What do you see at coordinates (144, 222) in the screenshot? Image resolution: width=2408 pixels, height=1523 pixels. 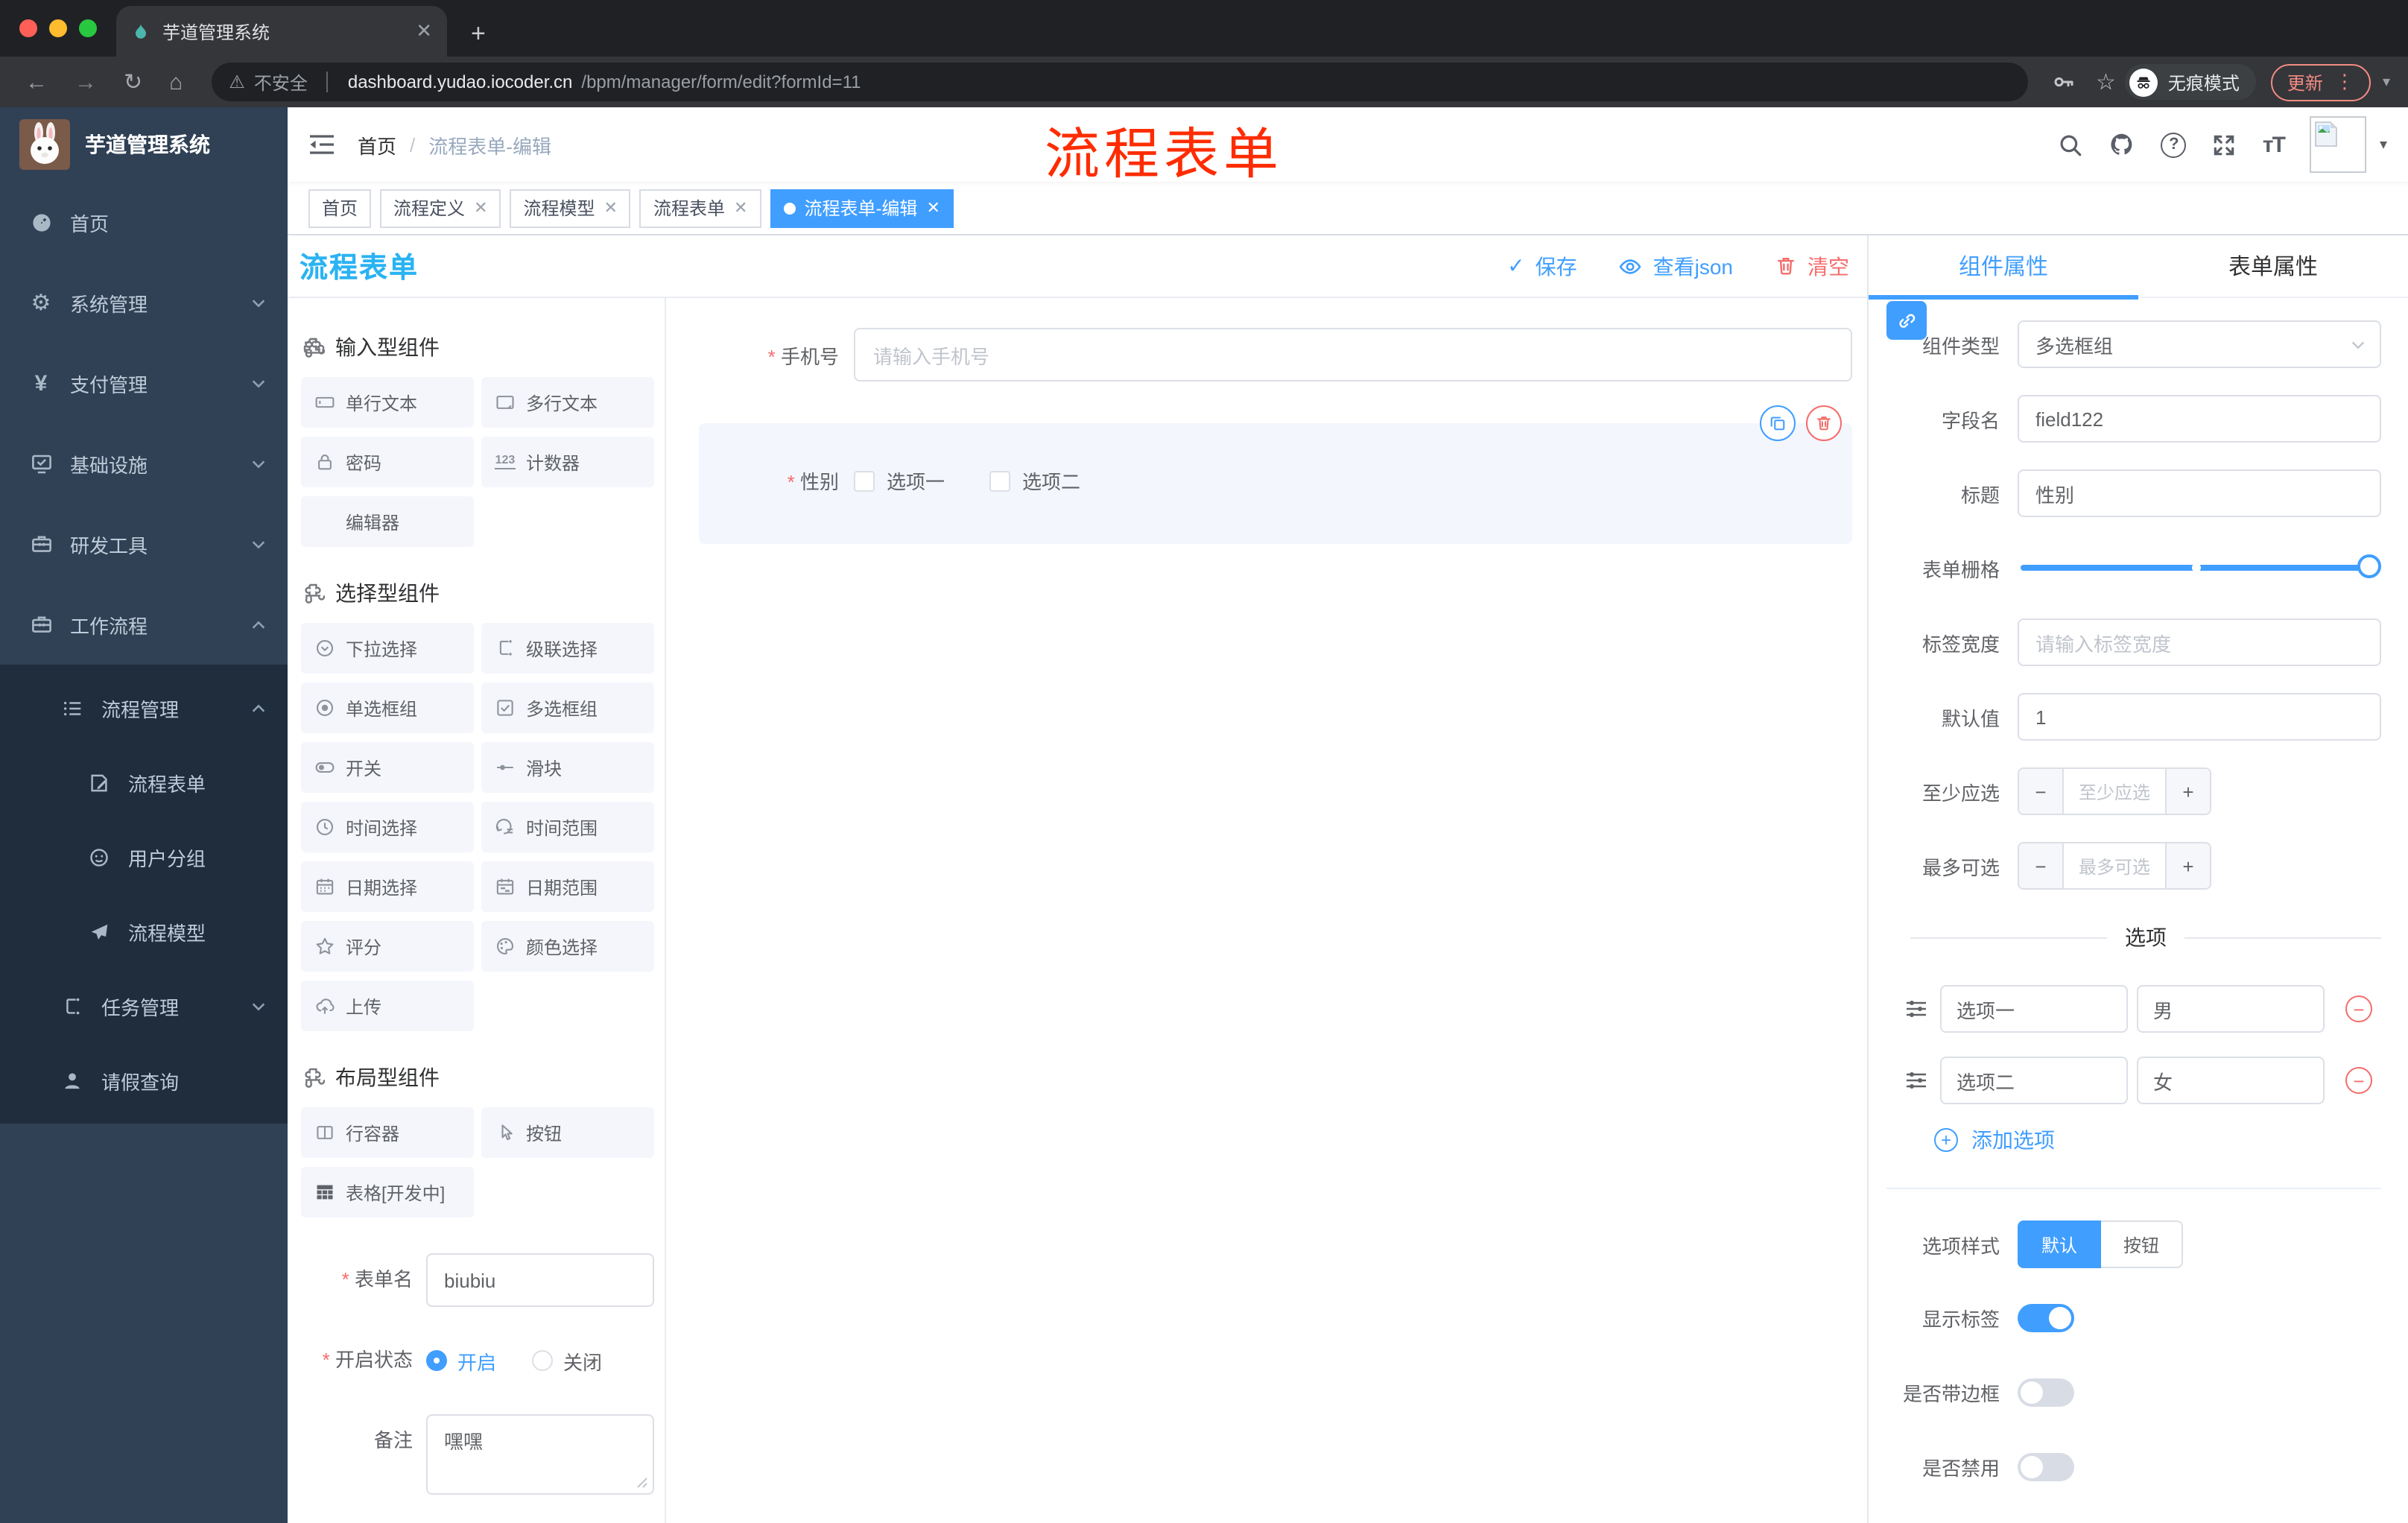 I see `sidebar-item-home: 首页` at bounding box center [144, 222].